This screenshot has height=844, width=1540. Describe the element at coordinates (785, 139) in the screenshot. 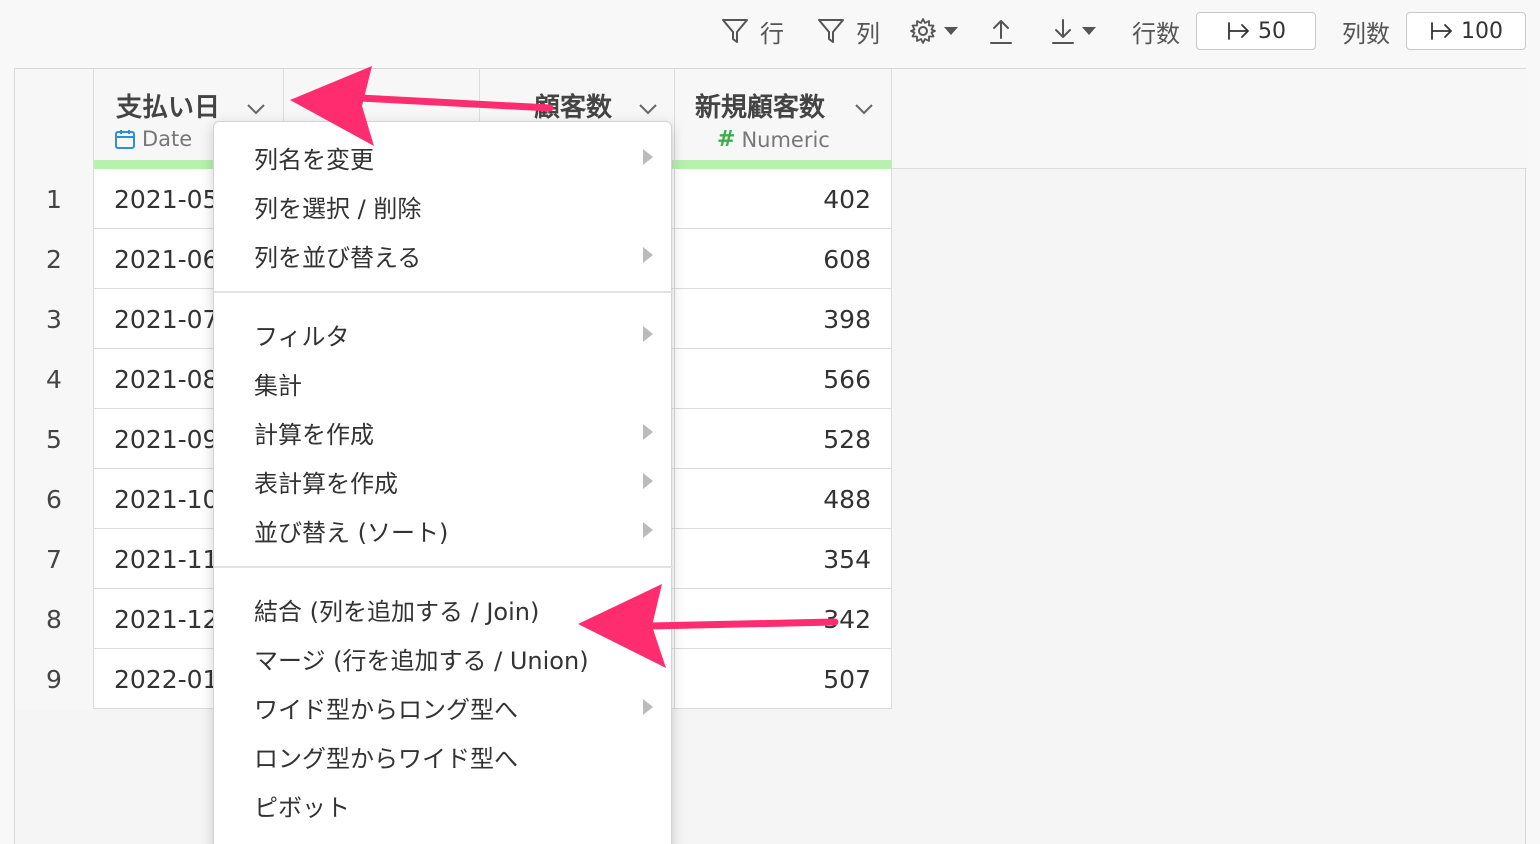

I see `column-type-label: Numeric` at that location.